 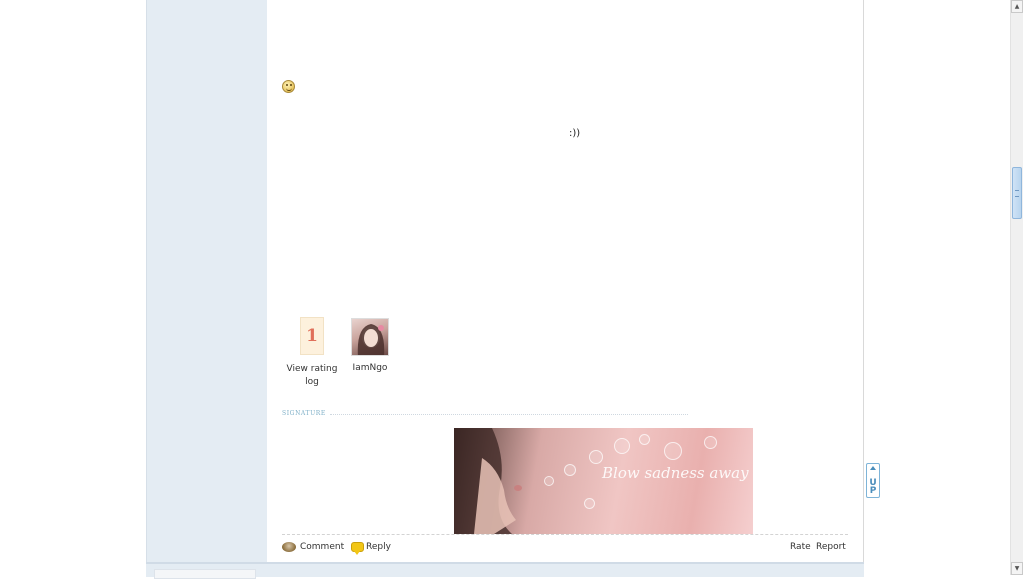 What do you see at coordinates (565, 534) in the screenshot?
I see `post-footer-divider` at bounding box center [565, 534].